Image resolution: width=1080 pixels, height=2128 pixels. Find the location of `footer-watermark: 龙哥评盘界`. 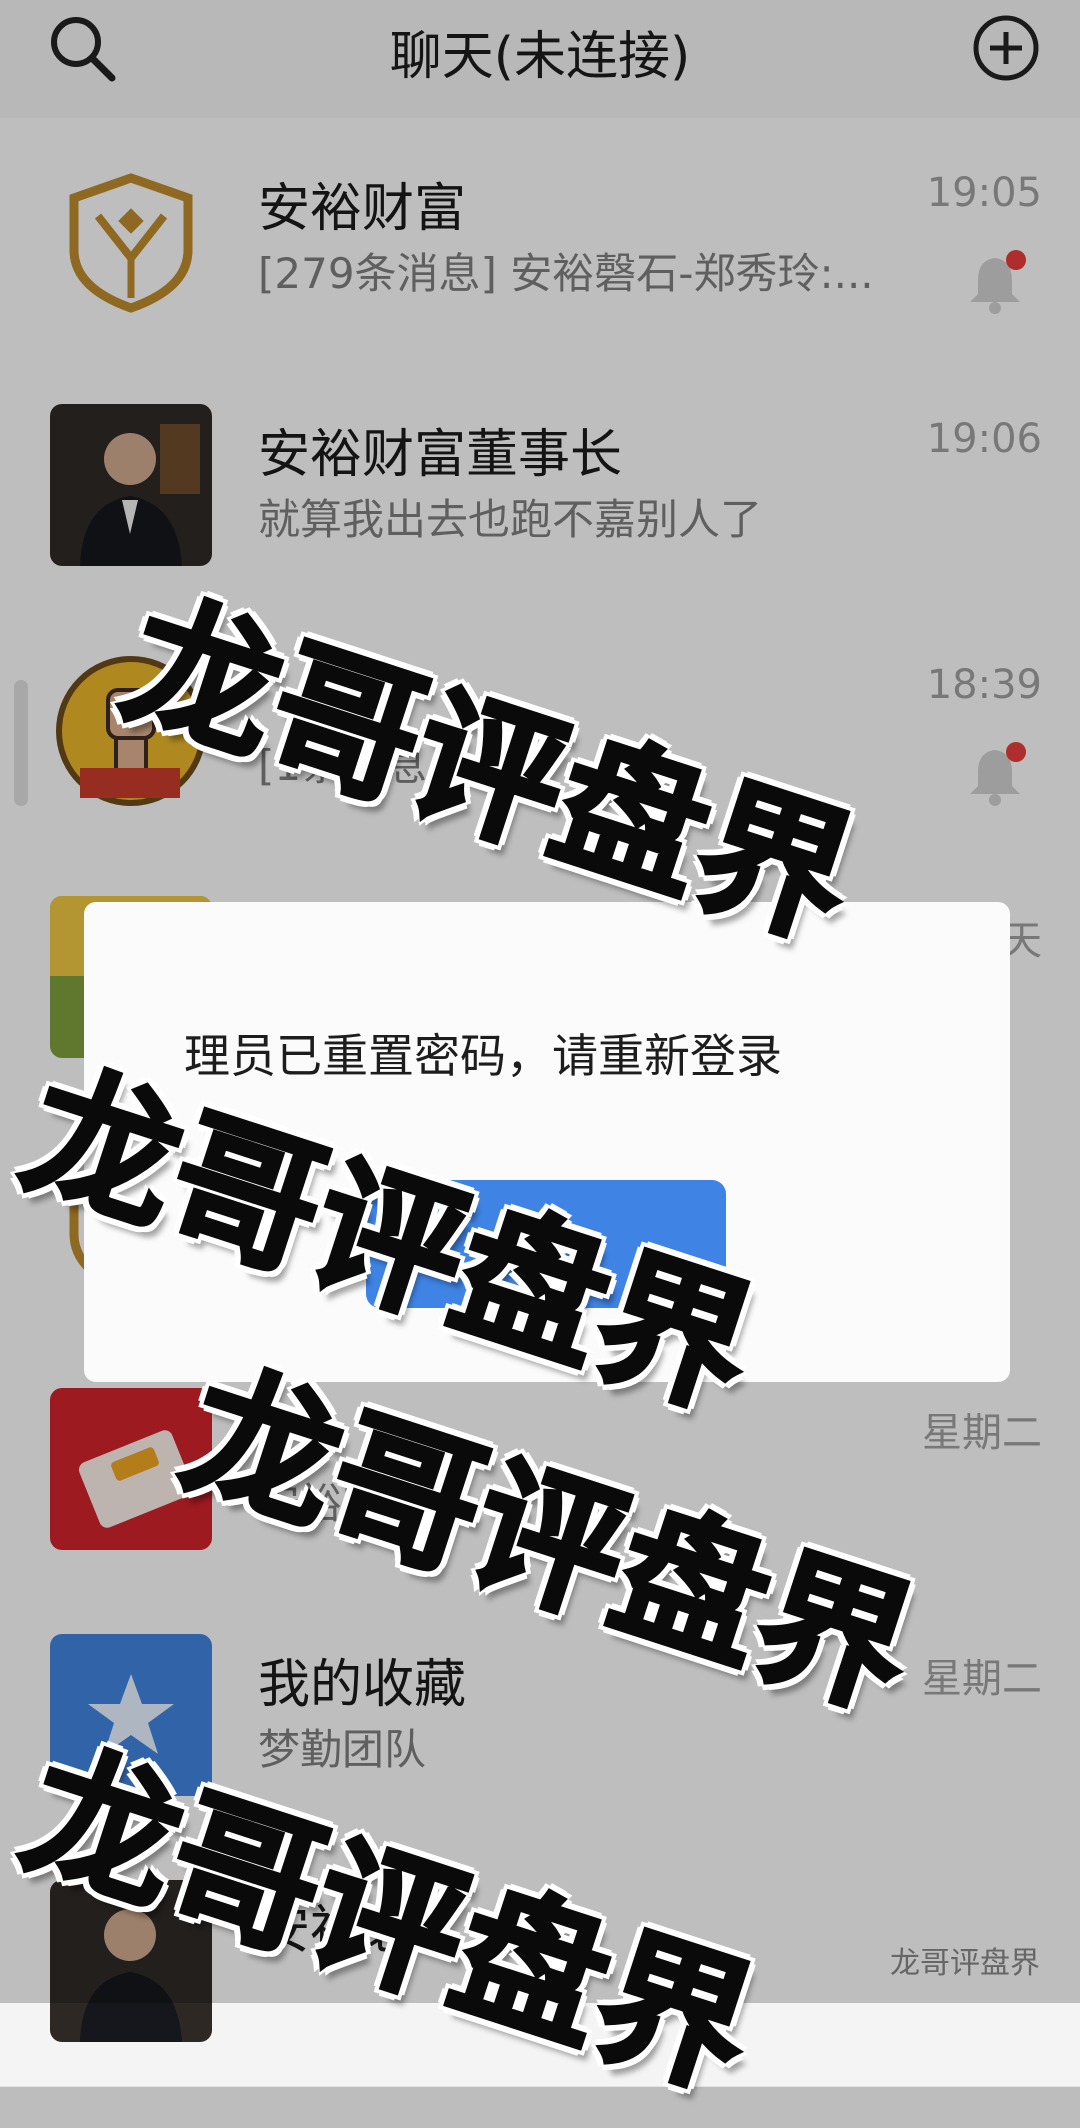

footer-watermark: 龙哥评盘界 is located at coordinates (965, 1963).